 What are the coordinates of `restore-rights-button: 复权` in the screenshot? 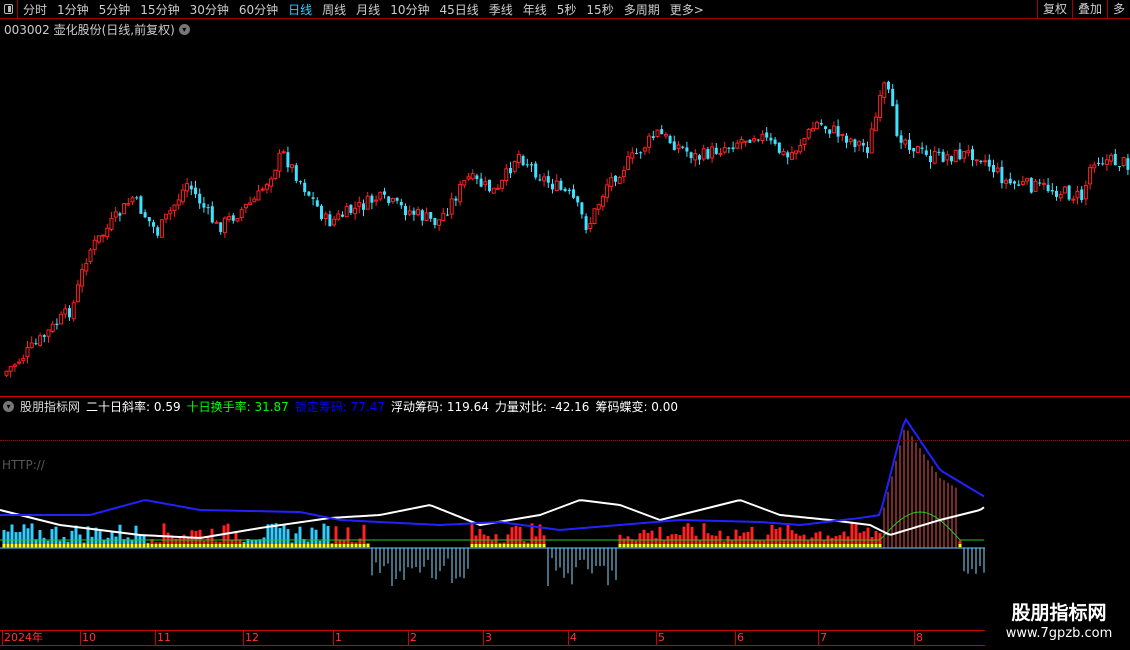 It's located at (1054, 9).